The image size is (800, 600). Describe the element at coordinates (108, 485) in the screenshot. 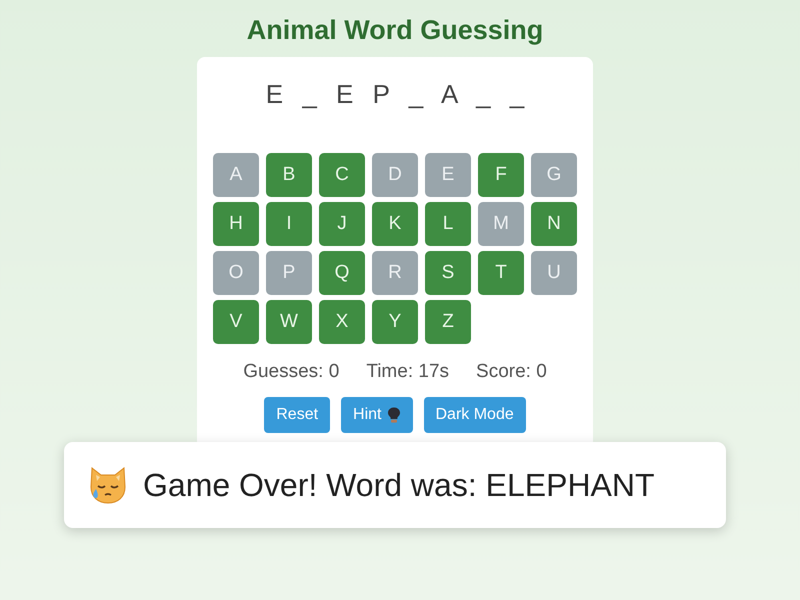

I see `crying-cat-icon` at that location.